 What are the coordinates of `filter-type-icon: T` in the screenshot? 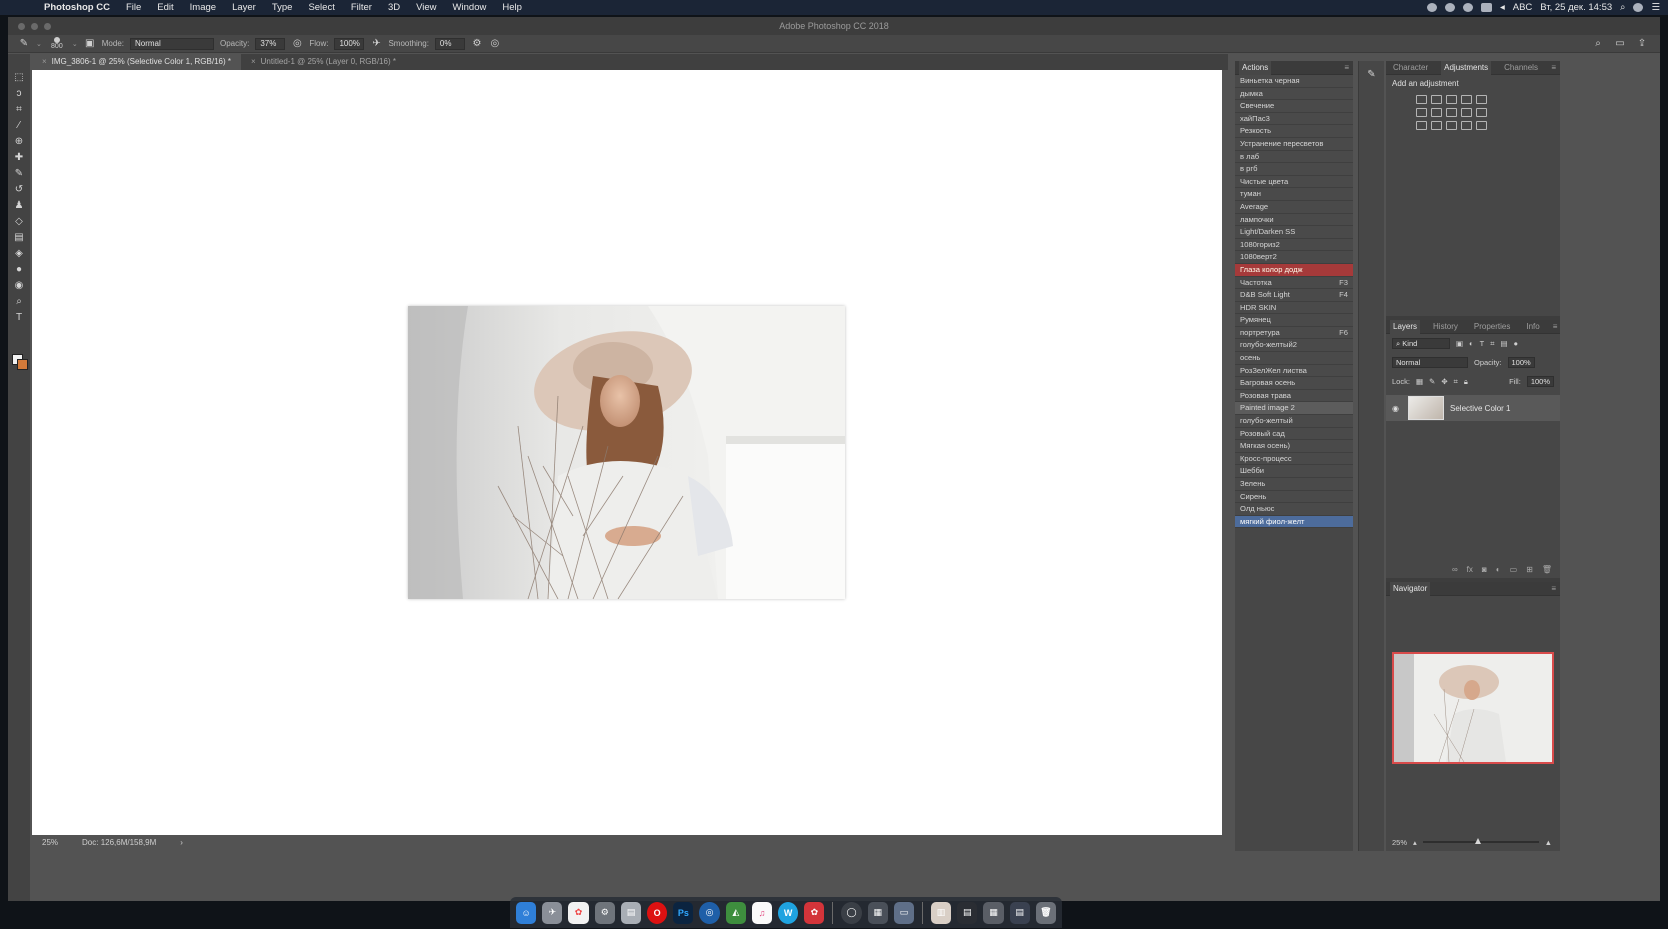 It's located at (1482, 343).